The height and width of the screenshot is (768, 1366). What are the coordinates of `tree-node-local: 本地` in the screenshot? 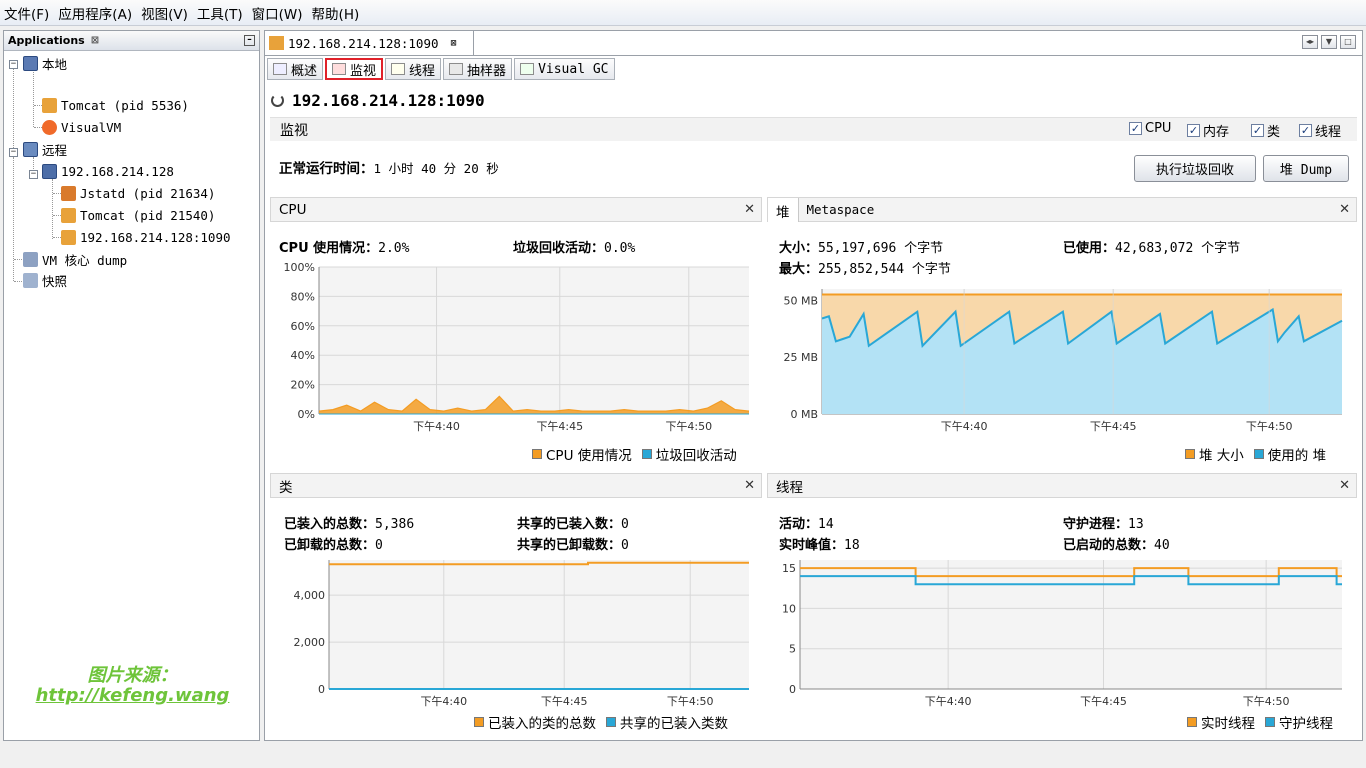 It's located at (45, 63).